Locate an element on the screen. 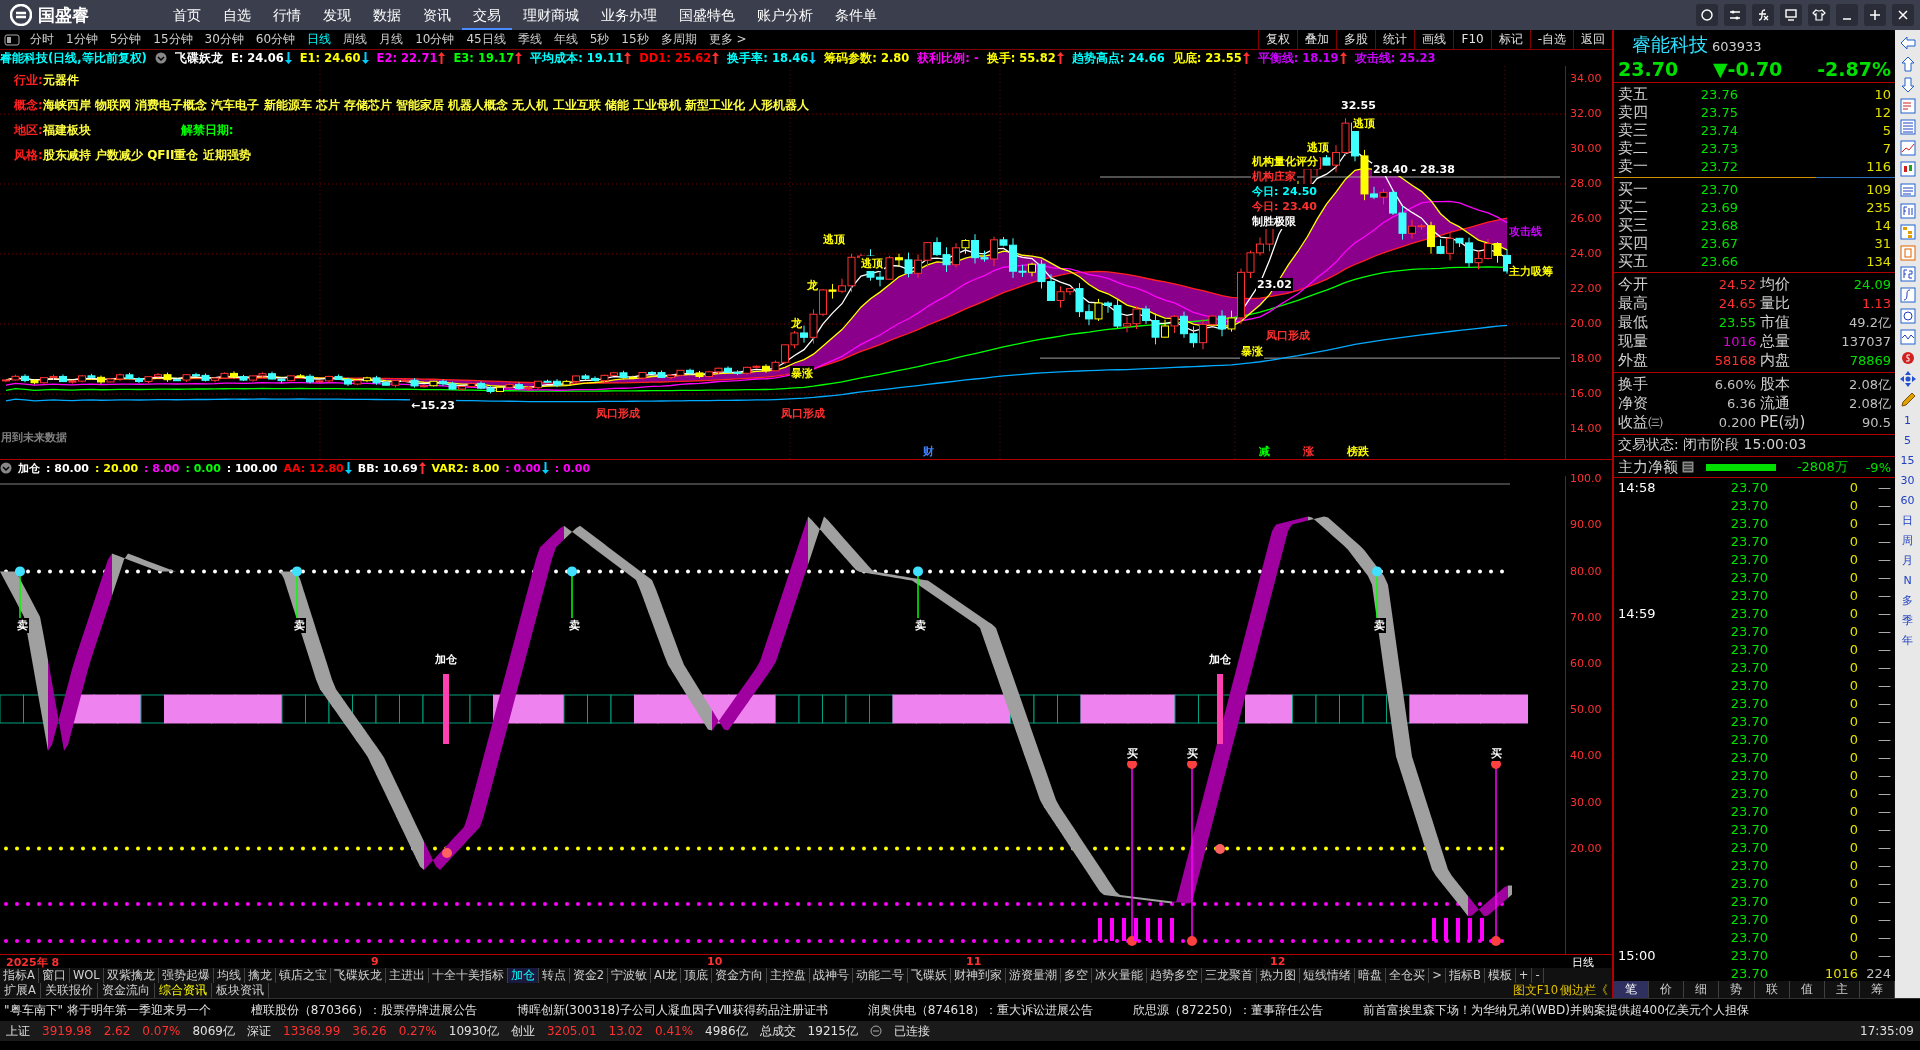 This screenshot has height=1050, width=1920. news-headline: 前首富挨里森下场！为华纳兄弟(WBD)并购案提供超400亿美元个人担保 is located at coordinates (1556, 1010).